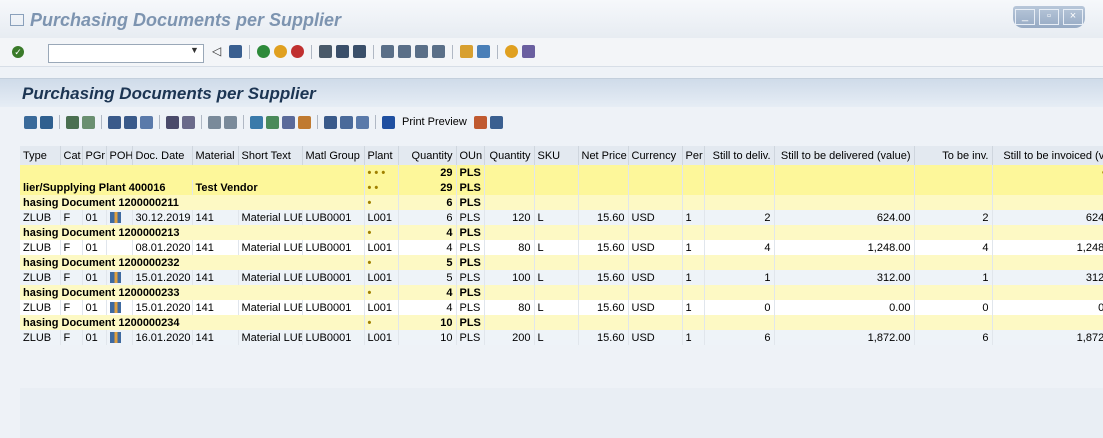 This screenshot has height=438, width=1103. Describe the element at coordinates (739, 155) in the screenshot. I see `column-header: Still to deliv.` at that location.